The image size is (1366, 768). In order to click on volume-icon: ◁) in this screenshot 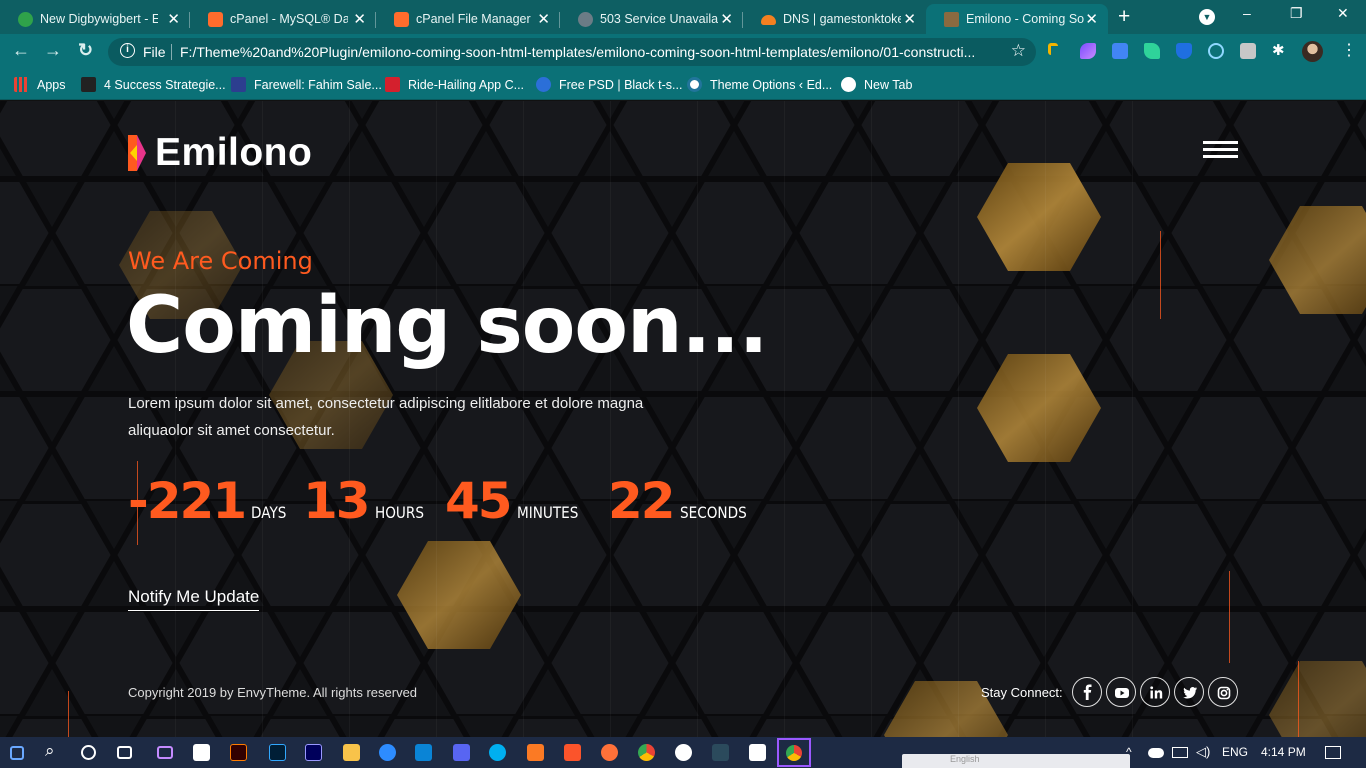, I will do `click(1203, 752)`.